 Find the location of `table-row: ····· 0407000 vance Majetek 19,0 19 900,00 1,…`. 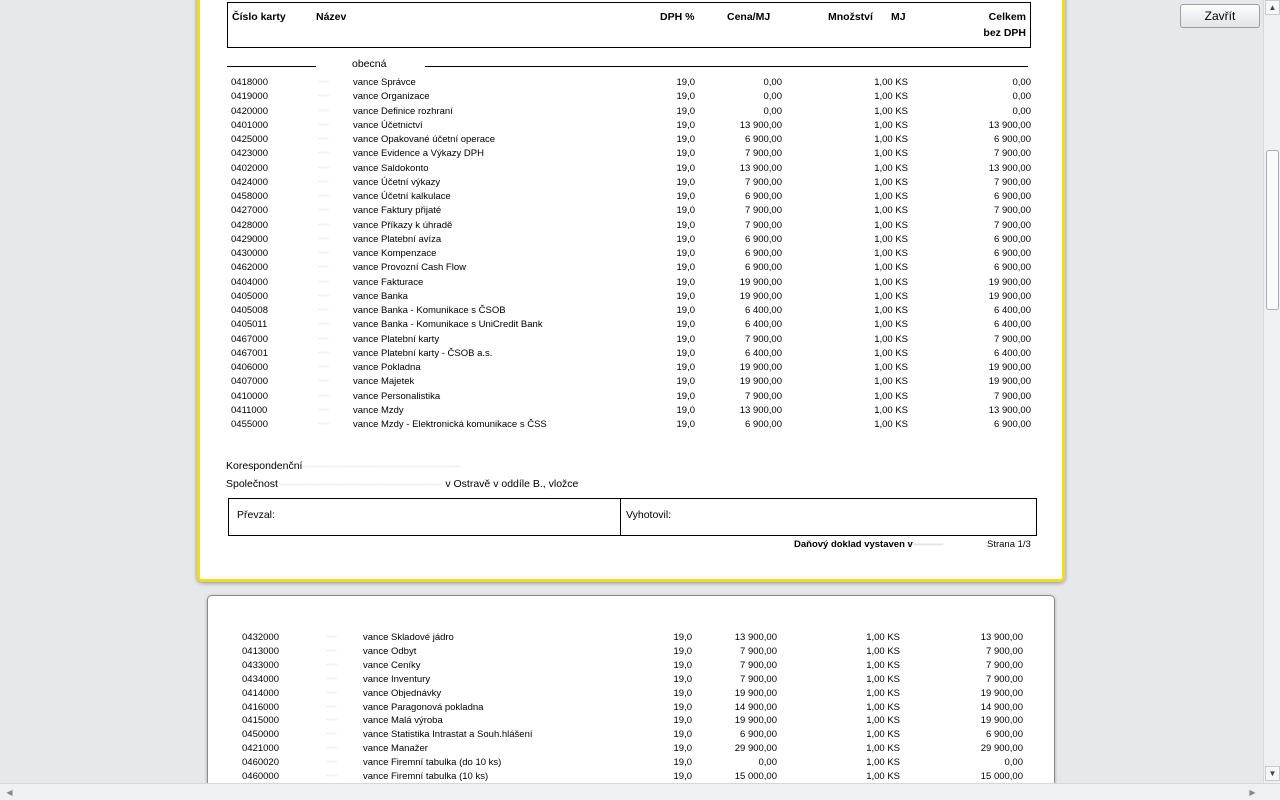

table-row: ····· 0407000 vance Majetek 19,0 19 900,00 1,… is located at coordinates (634, 382).